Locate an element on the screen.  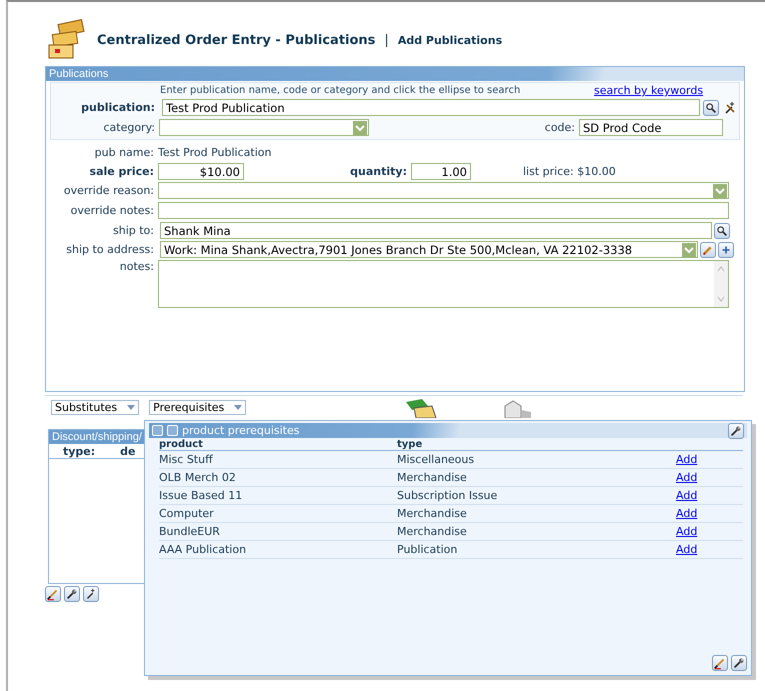
pub-name-value: Test Prod Publication is located at coordinates (215, 152).